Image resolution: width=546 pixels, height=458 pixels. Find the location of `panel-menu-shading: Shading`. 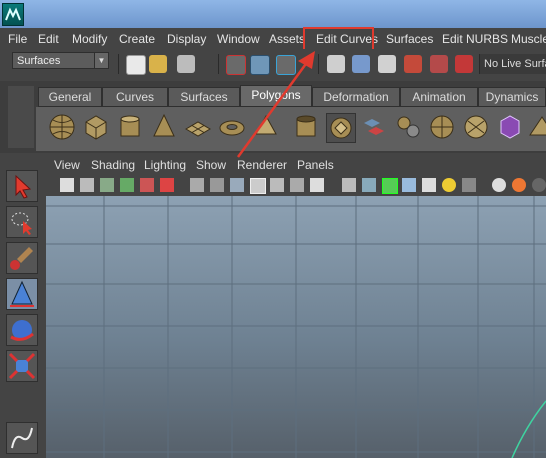

panel-menu-shading: Shading is located at coordinates (113, 165).